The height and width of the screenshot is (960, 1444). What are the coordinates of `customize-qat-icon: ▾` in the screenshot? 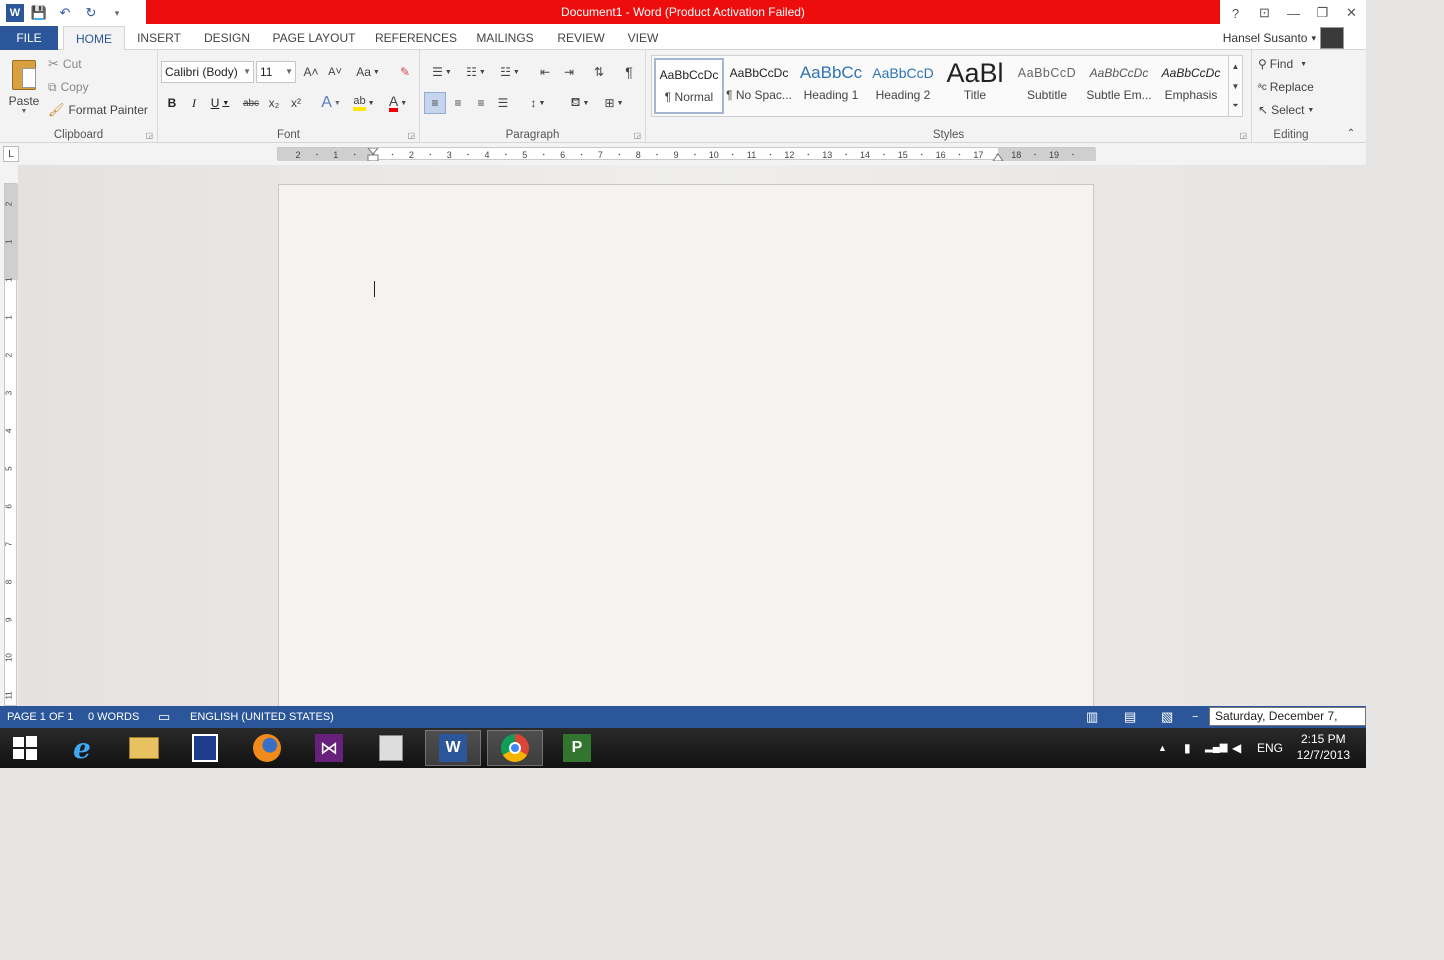 It's located at (117, 13).